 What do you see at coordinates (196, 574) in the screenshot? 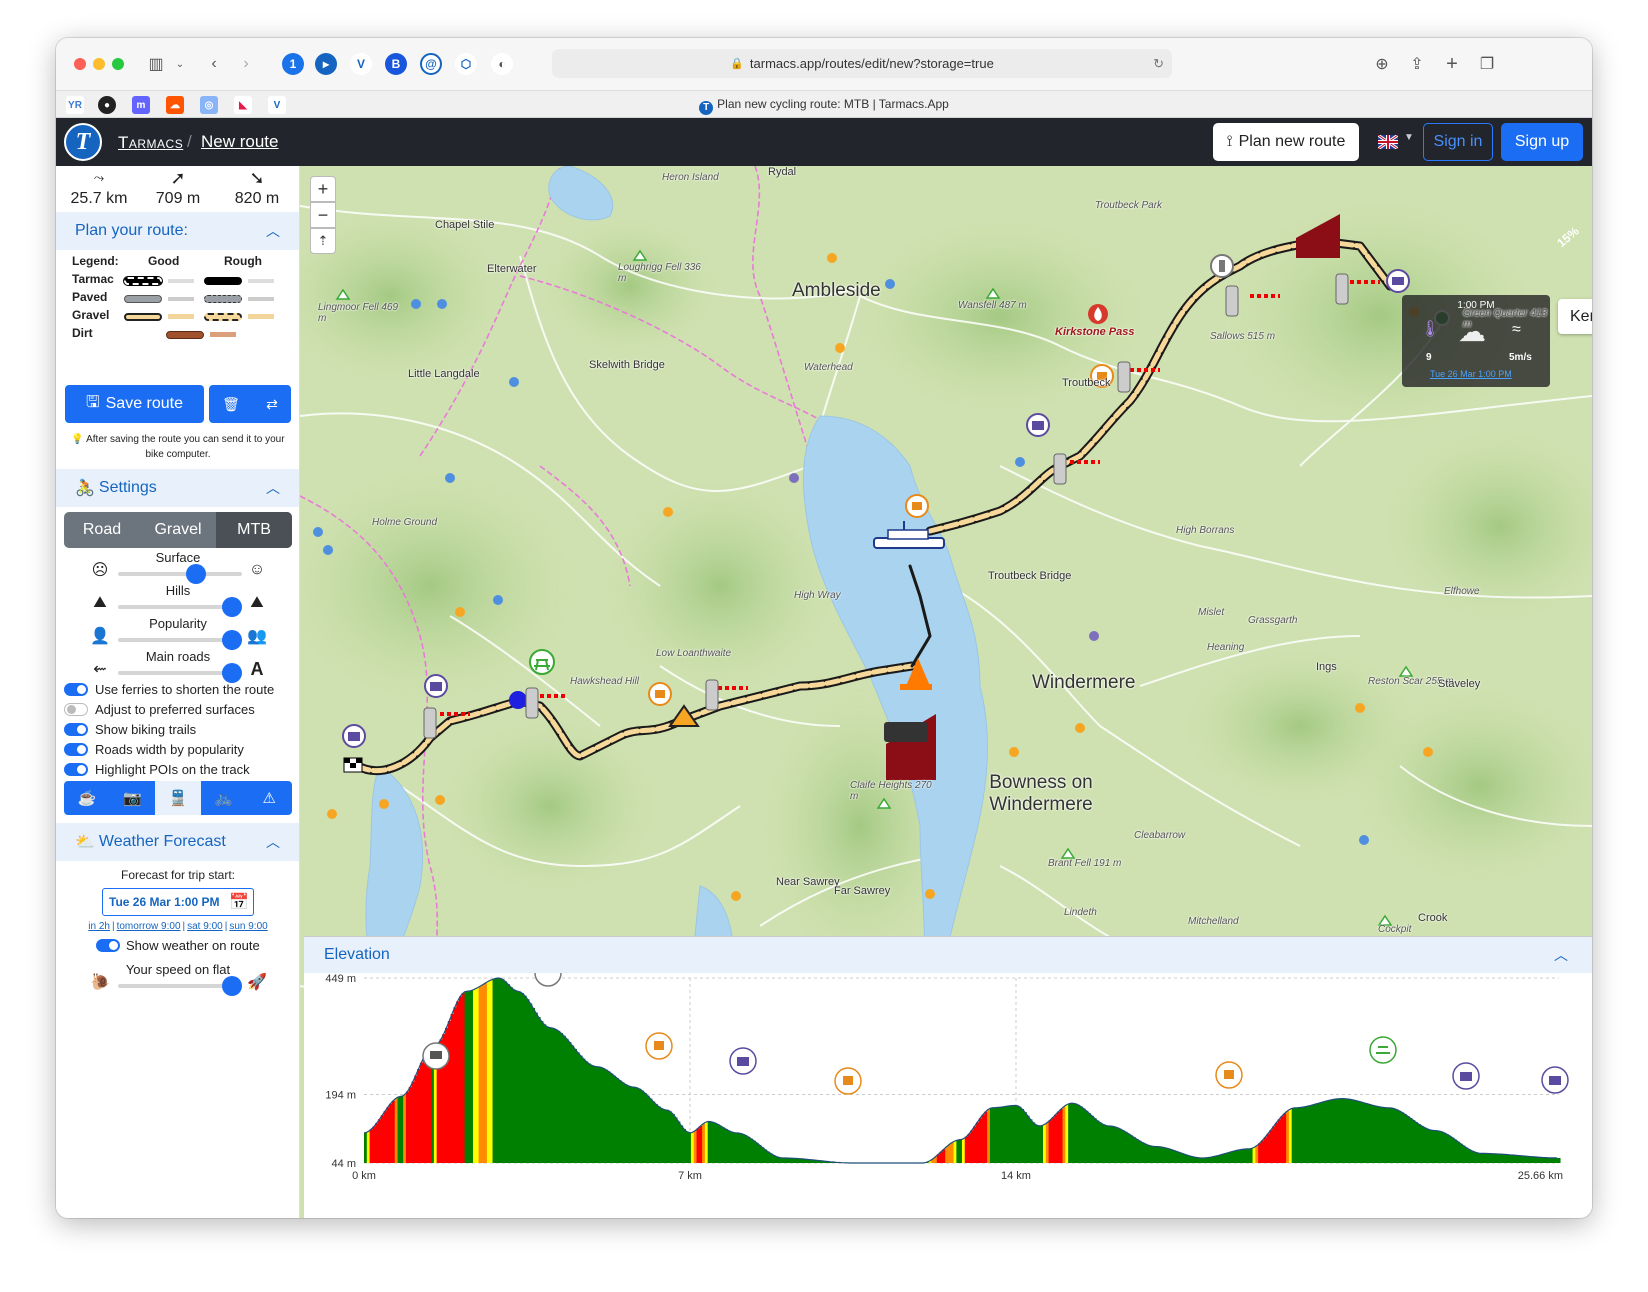
I see `surface-slider-handle` at bounding box center [196, 574].